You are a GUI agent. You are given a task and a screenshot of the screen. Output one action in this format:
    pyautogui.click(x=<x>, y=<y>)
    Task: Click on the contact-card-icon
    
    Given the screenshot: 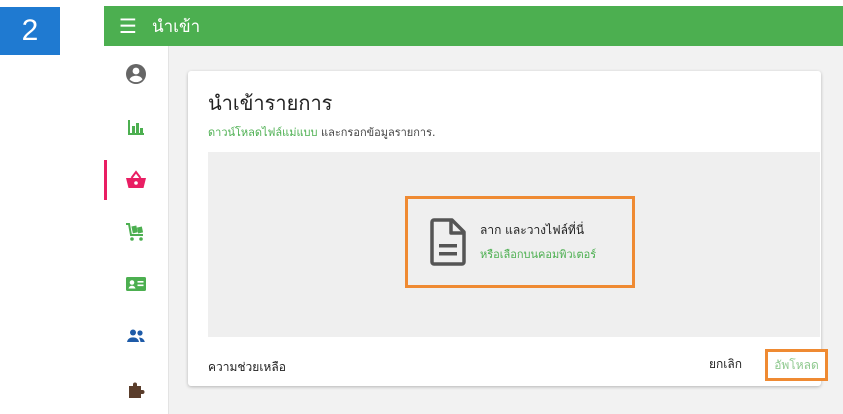 What is the action you would take?
    pyautogui.click(x=136, y=284)
    